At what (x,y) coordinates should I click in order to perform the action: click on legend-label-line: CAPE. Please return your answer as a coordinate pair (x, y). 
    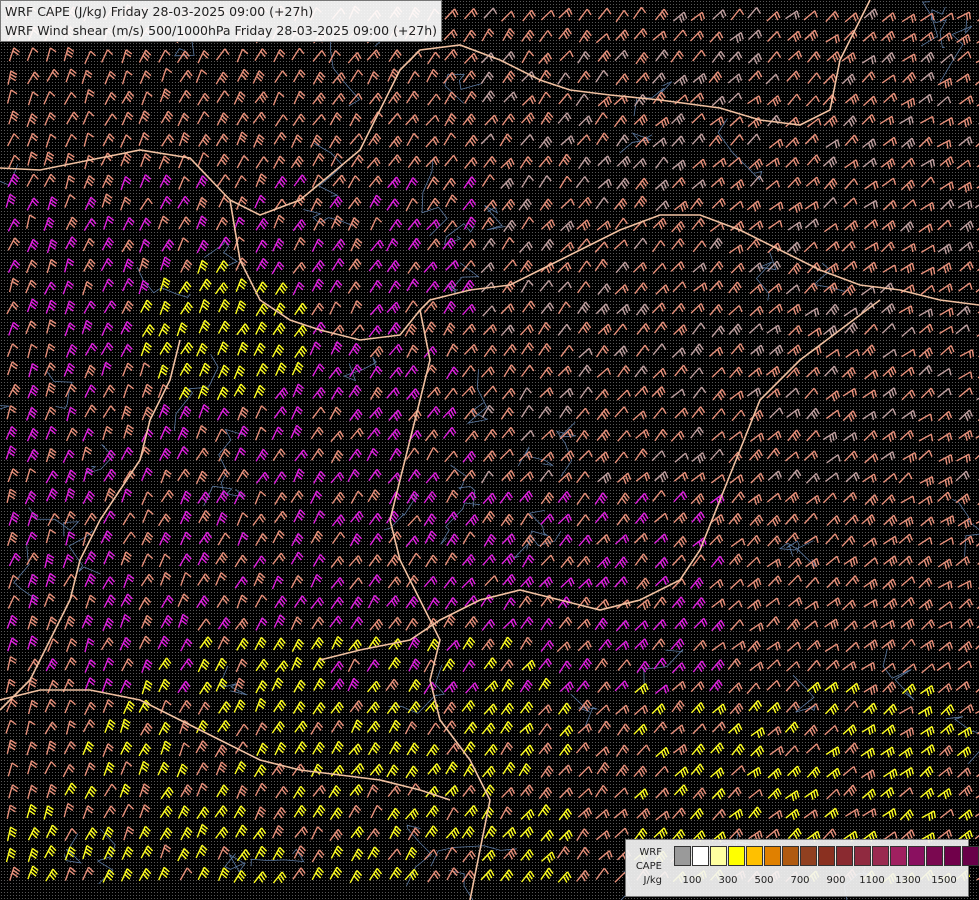
    Looking at the image, I should click on (648, 866).